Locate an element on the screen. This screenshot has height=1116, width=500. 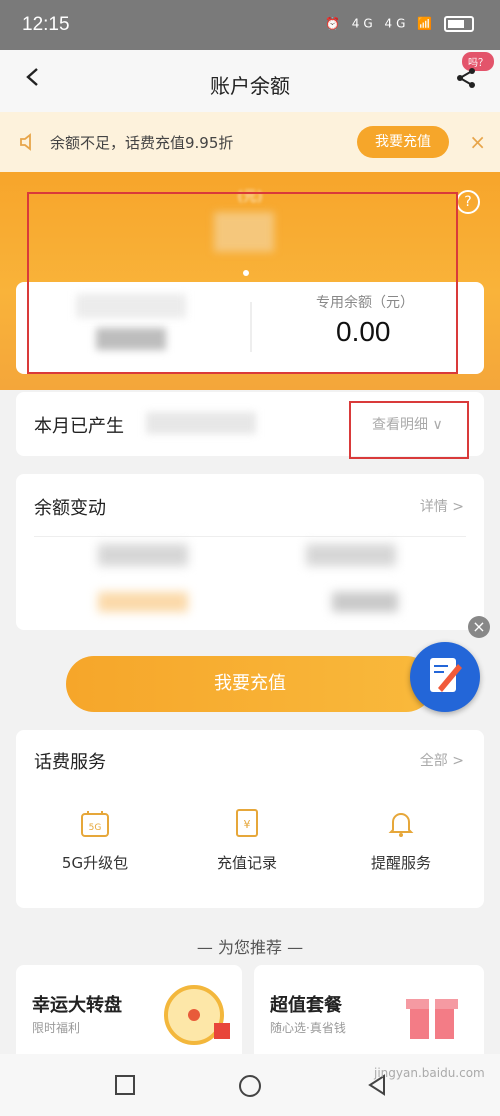
battery-icon is located at coordinates (459, 24).